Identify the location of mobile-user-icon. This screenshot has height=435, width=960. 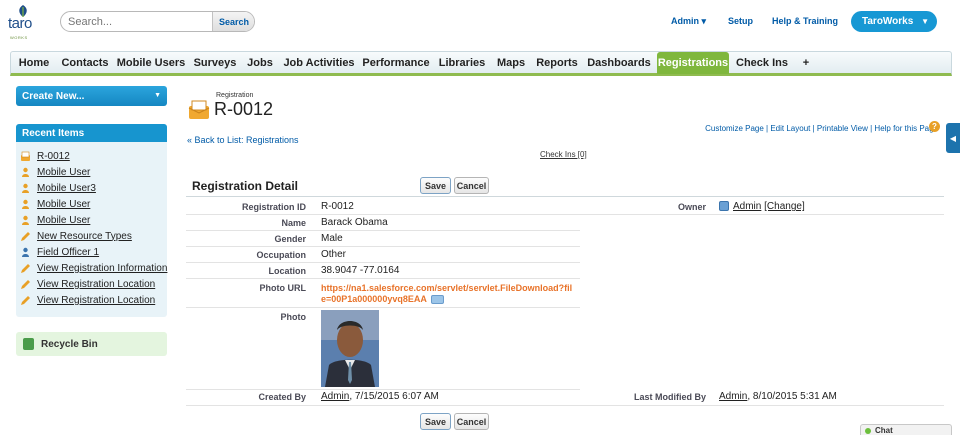
(25, 188).